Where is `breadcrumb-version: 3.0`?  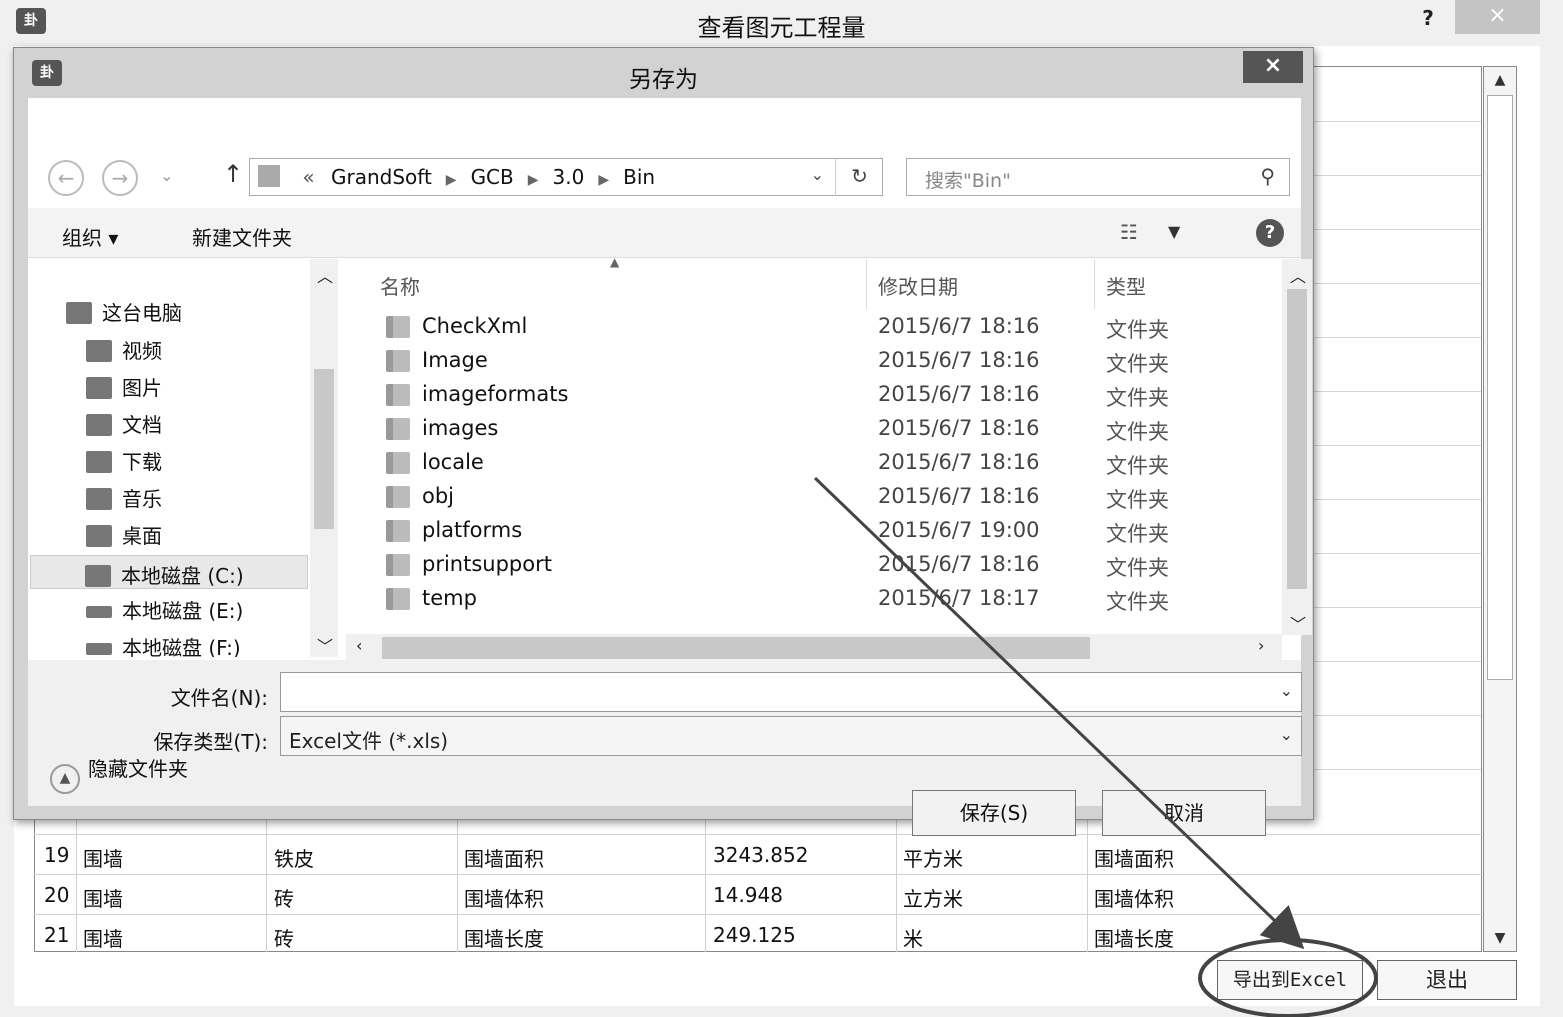
breadcrumb-version: 3.0 is located at coordinates (569, 177).